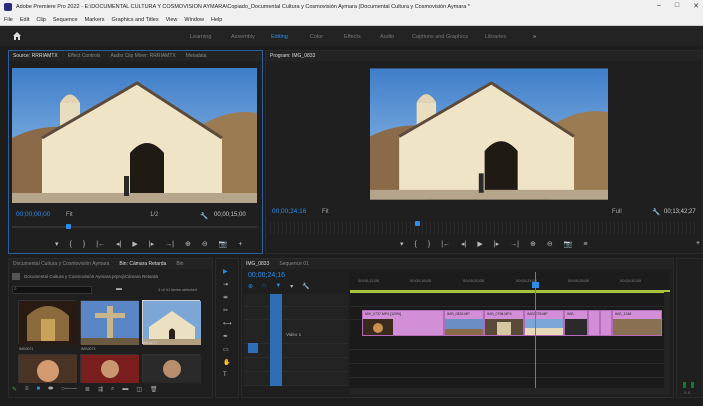  Describe the element at coordinates (240, 244) in the screenshot. I see `button-editor-icon: +` at that location.